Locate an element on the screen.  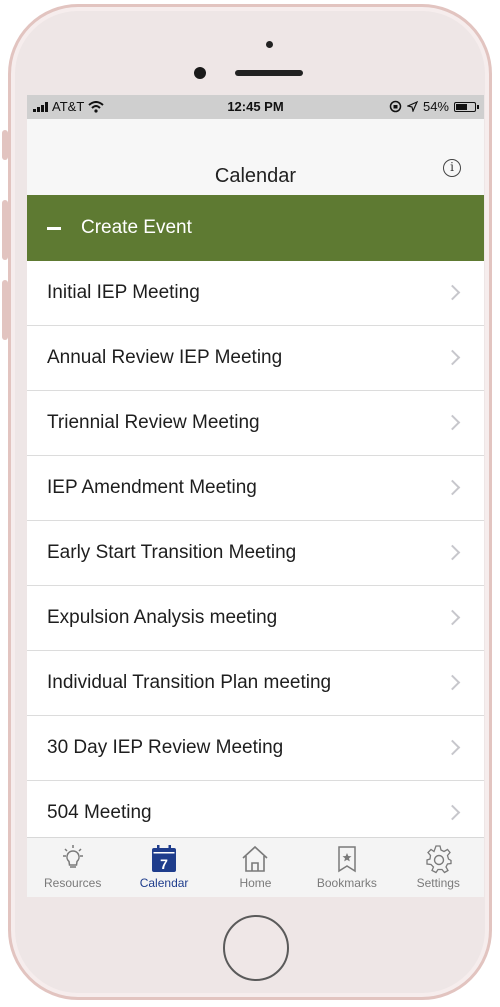
list-item-label: Triennial Review Meeting is located at coordinates (153, 422).